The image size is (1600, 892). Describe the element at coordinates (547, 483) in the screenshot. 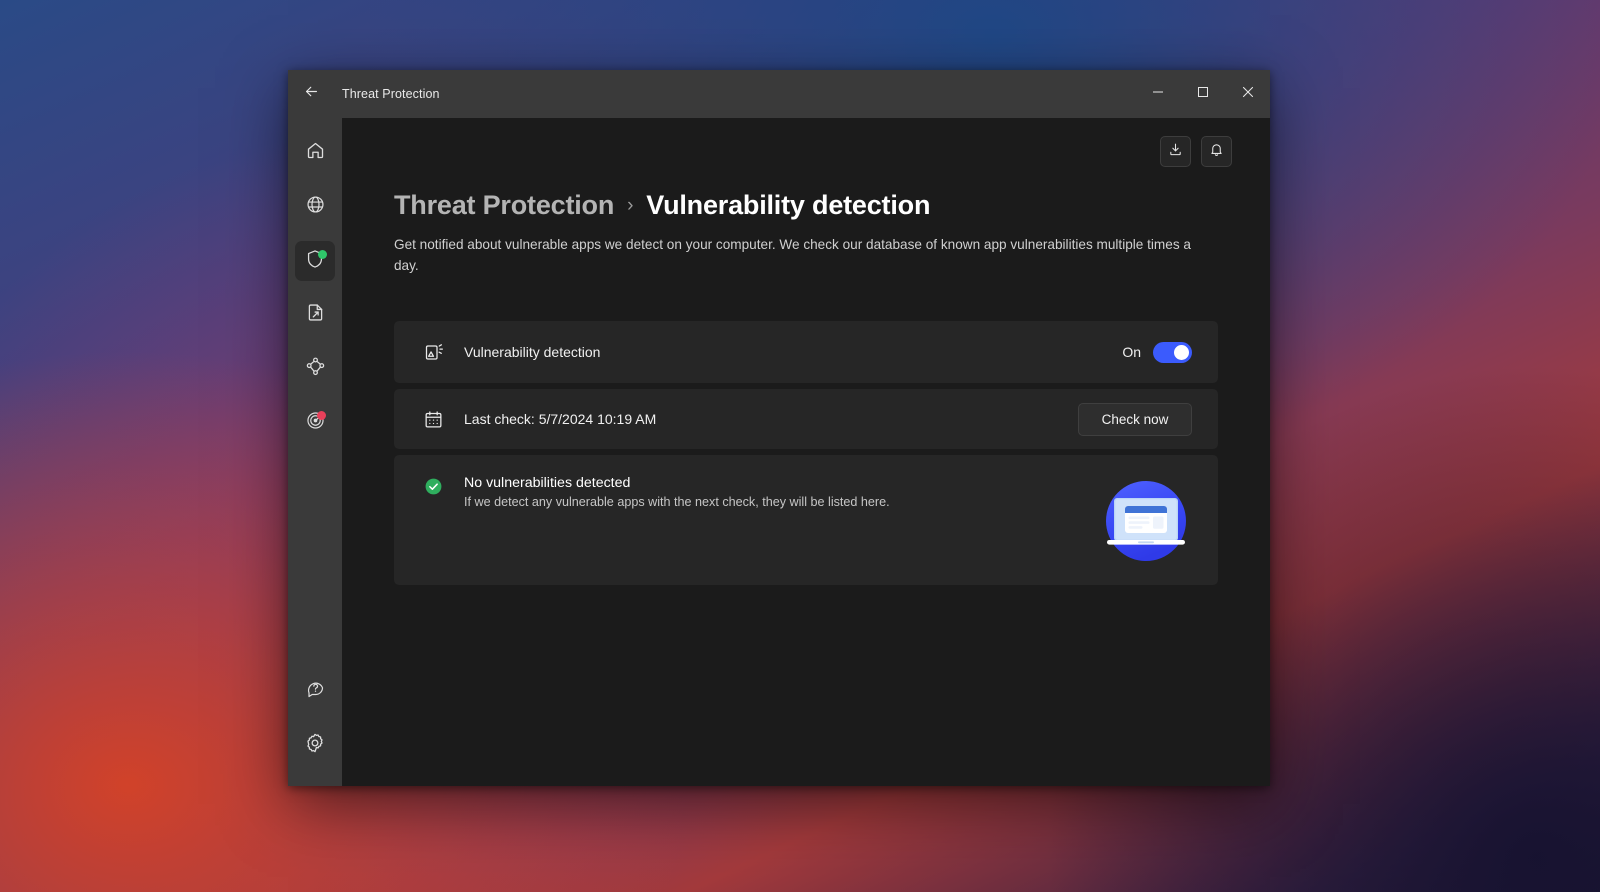

I see `detection-result-title: No vulnerabilities detected` at that location.